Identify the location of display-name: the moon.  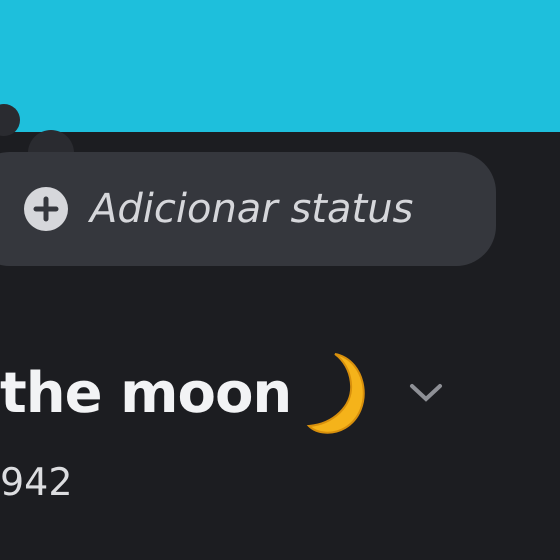
(146, 393).